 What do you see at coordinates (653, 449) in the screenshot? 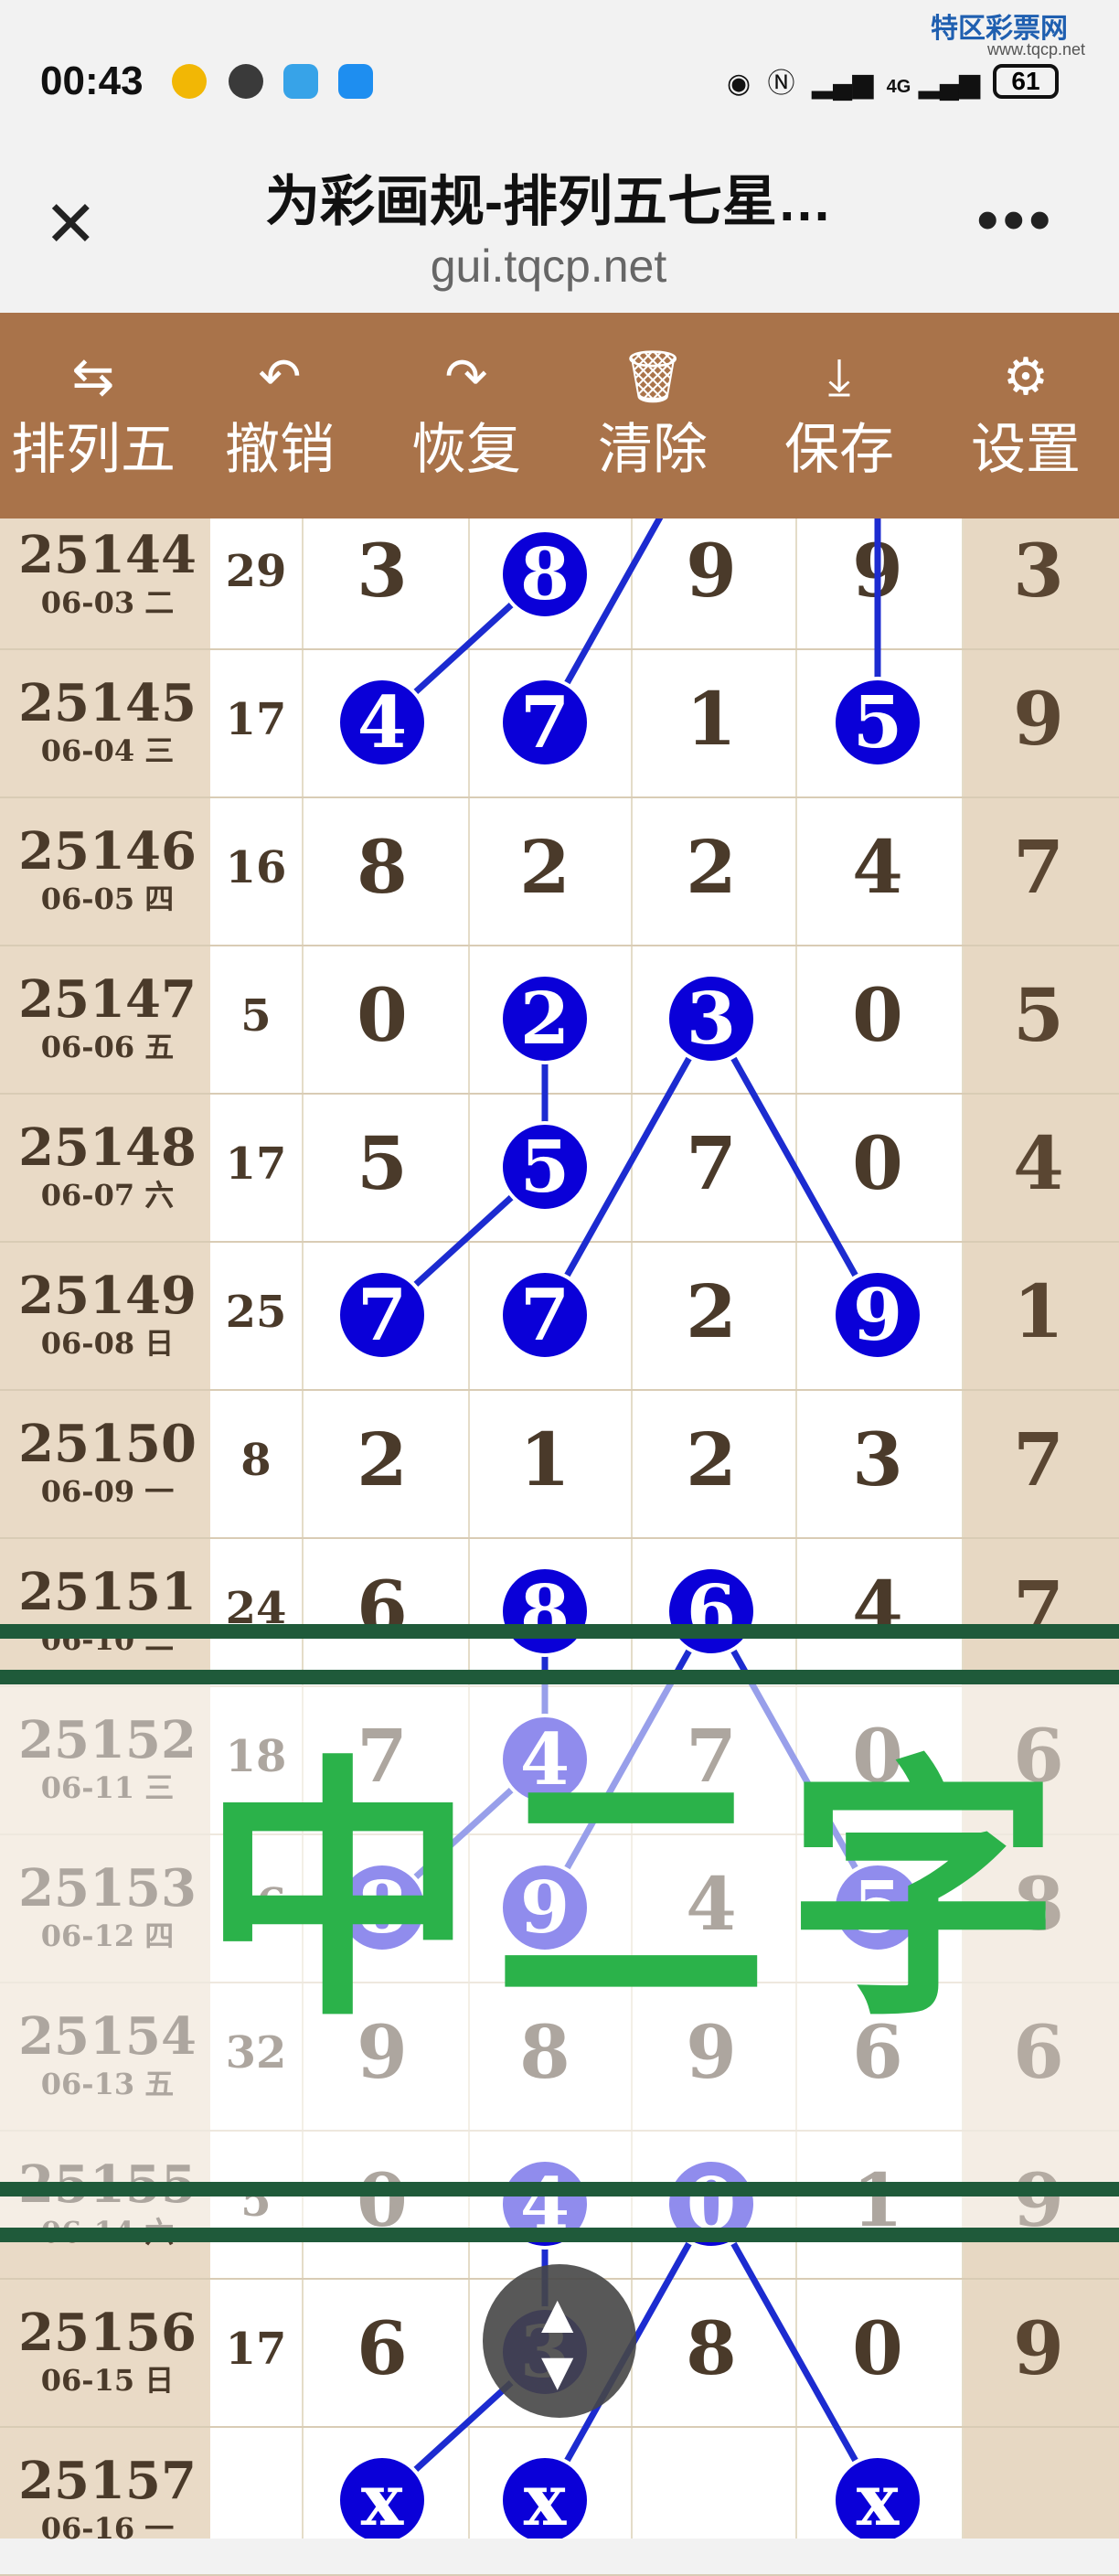
I see `toolbar-label: 清除` at bounding box center [653, 449].